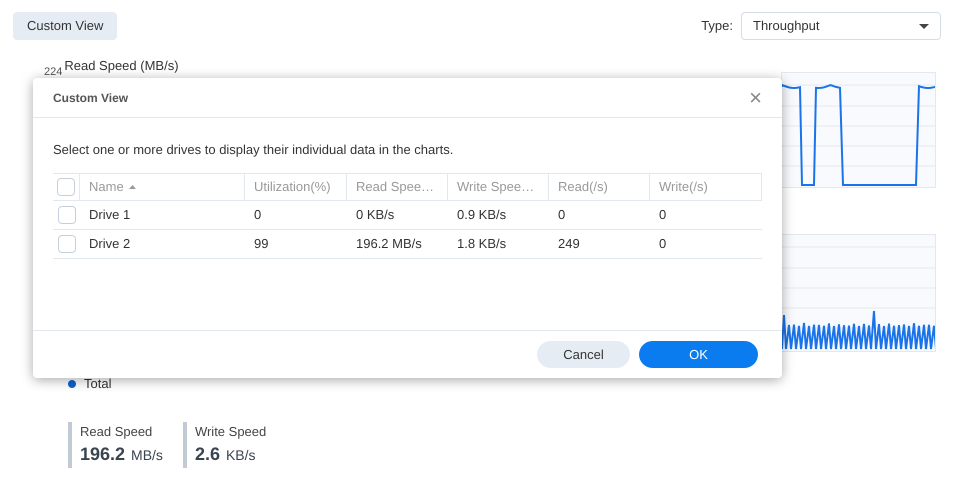 The image size is (954, 484). Describe the element at coordinates (841, 26) in the screenshot. I see `type-dropdown: Throughput` at that location.